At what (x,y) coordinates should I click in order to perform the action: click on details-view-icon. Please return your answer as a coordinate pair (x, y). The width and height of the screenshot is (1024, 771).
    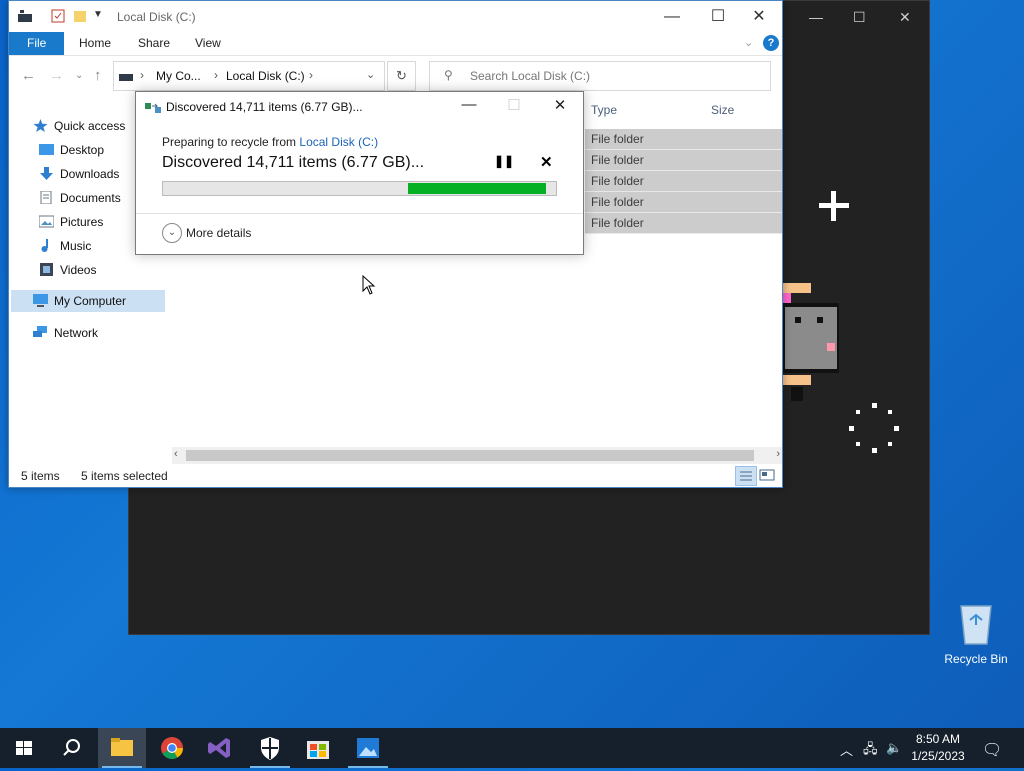
    Looking at the image, I should click on (746, 476).